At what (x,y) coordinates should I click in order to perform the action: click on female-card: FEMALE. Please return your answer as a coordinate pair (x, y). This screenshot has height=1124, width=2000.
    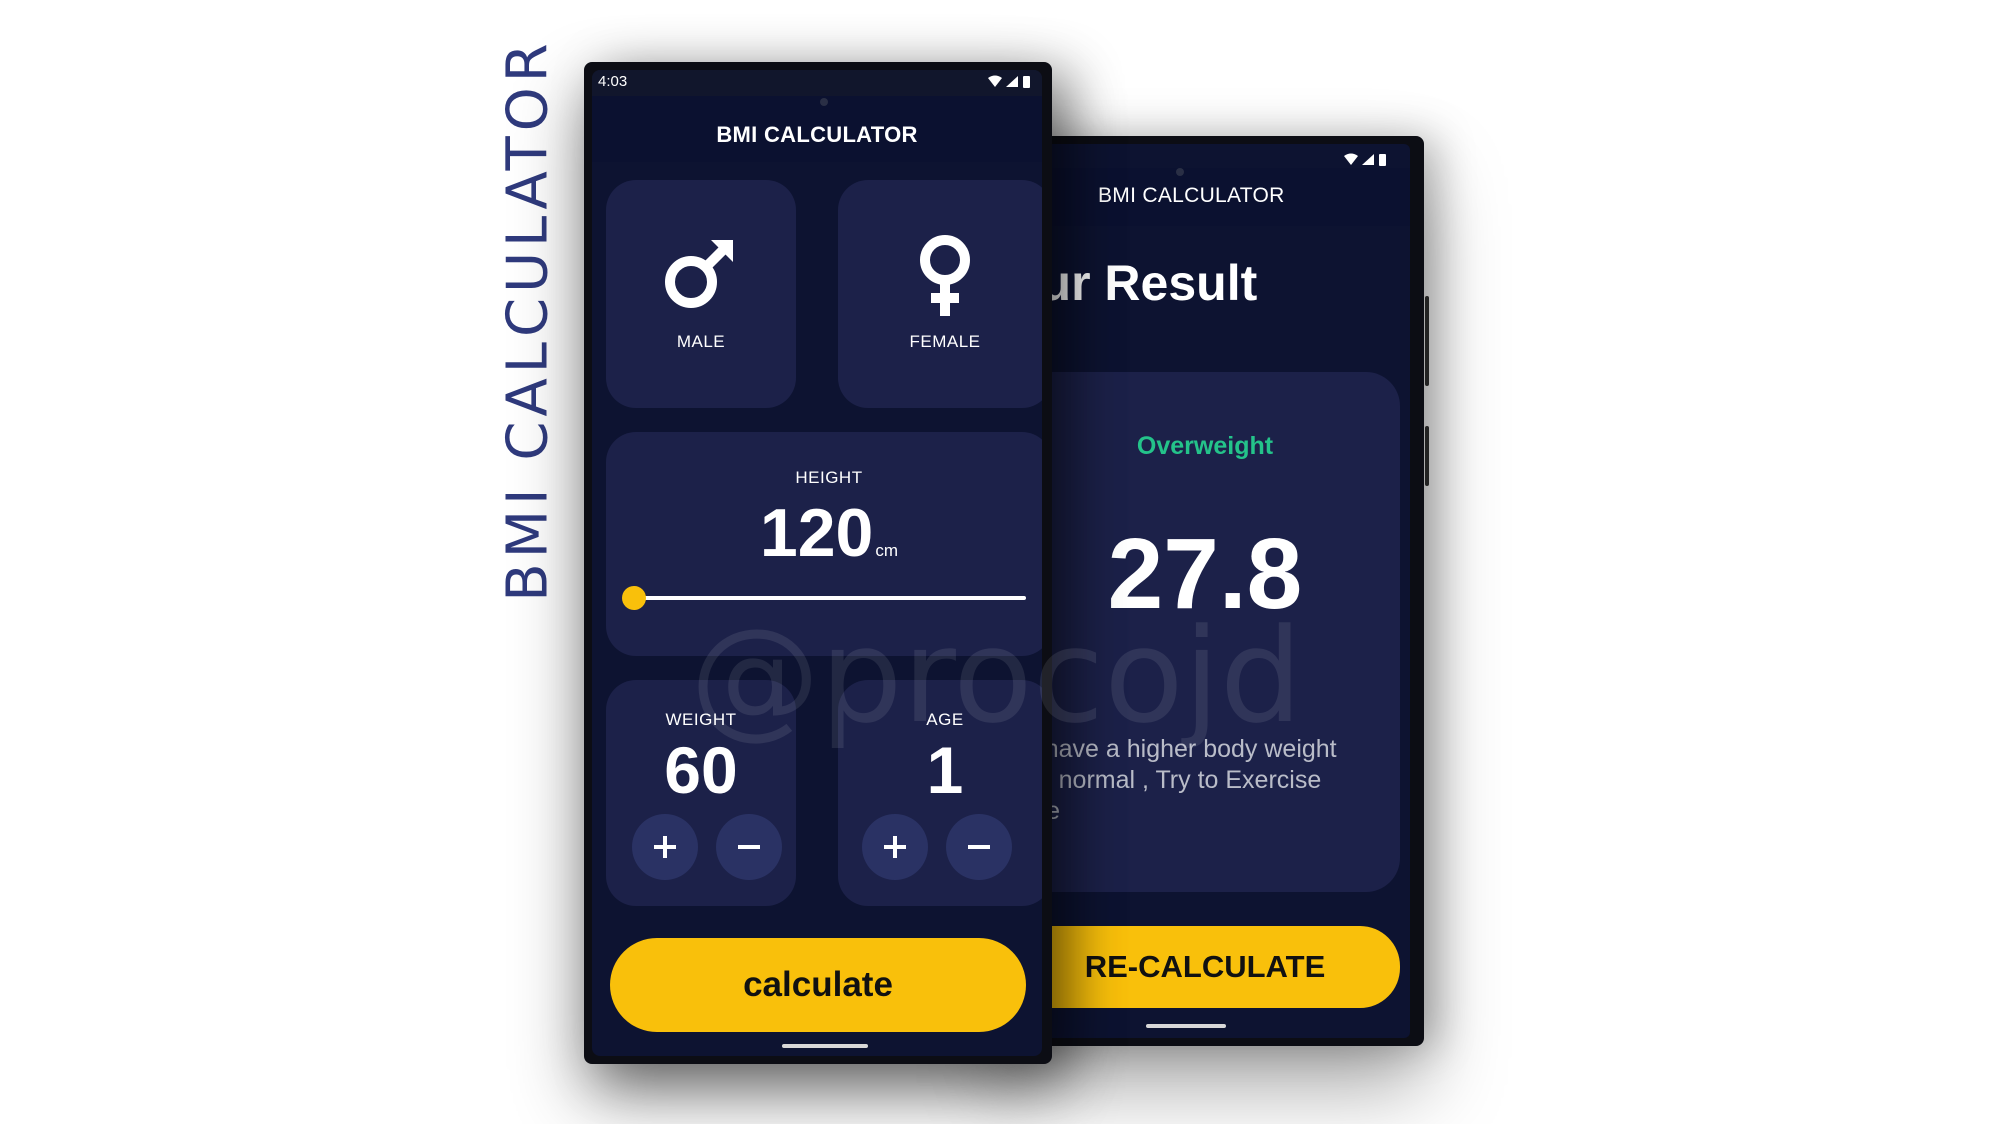
    Looking at the image, I should click on (940, 294).